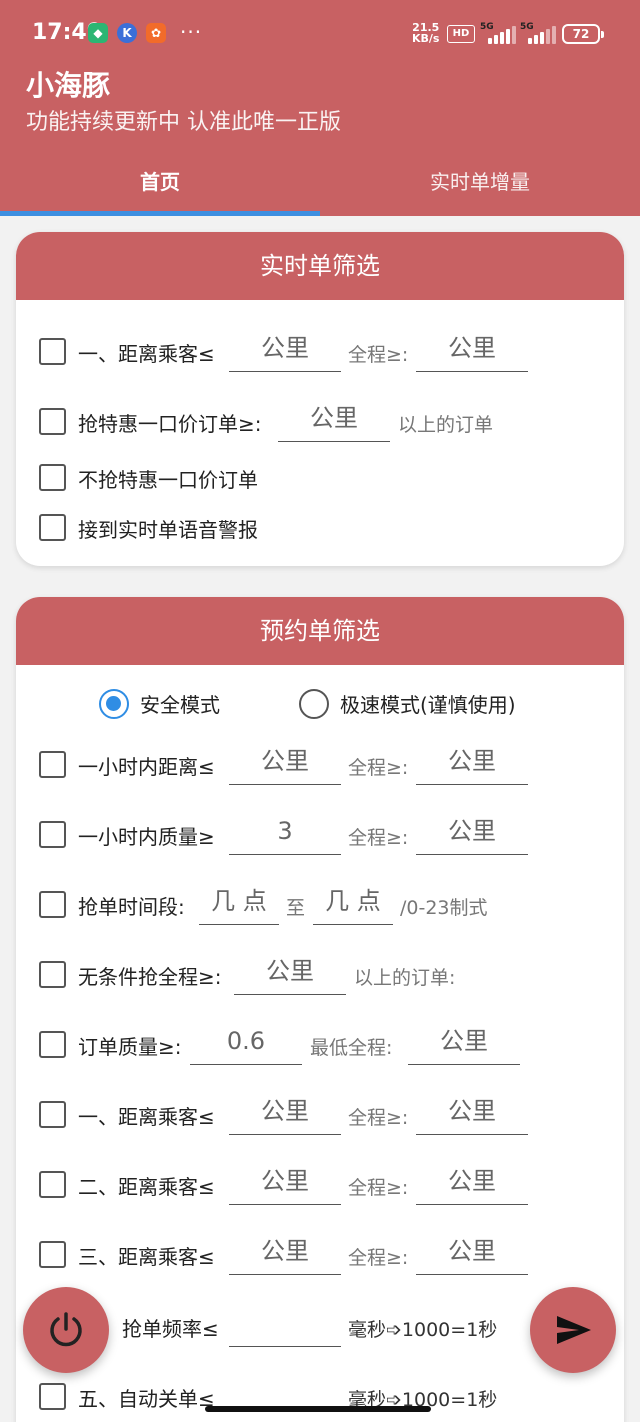 This screenshot has height=1422, width=640. Describe the element at coordinates (527, 27) in the screenshot. I see `signal-label-2: 5G` at that location.